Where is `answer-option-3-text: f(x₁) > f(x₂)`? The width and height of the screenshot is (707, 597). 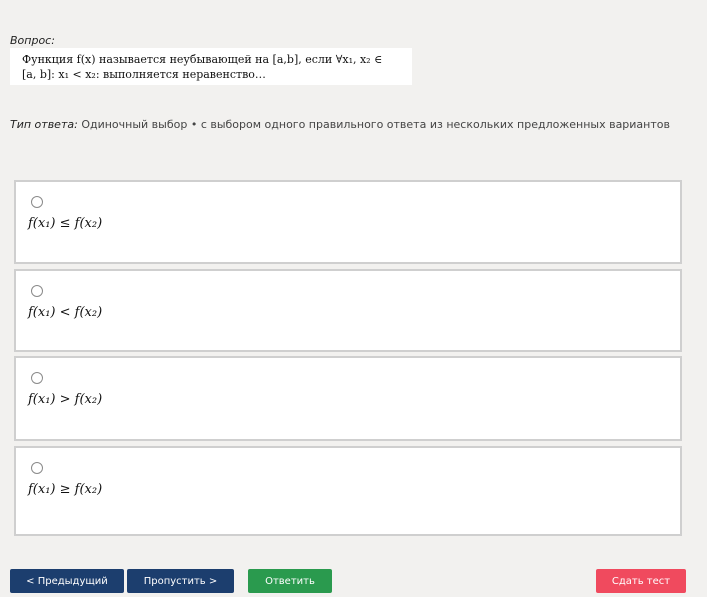 answer-option-3-text: f(x₁) > f(x₂) is located at coordinates (65, 399).